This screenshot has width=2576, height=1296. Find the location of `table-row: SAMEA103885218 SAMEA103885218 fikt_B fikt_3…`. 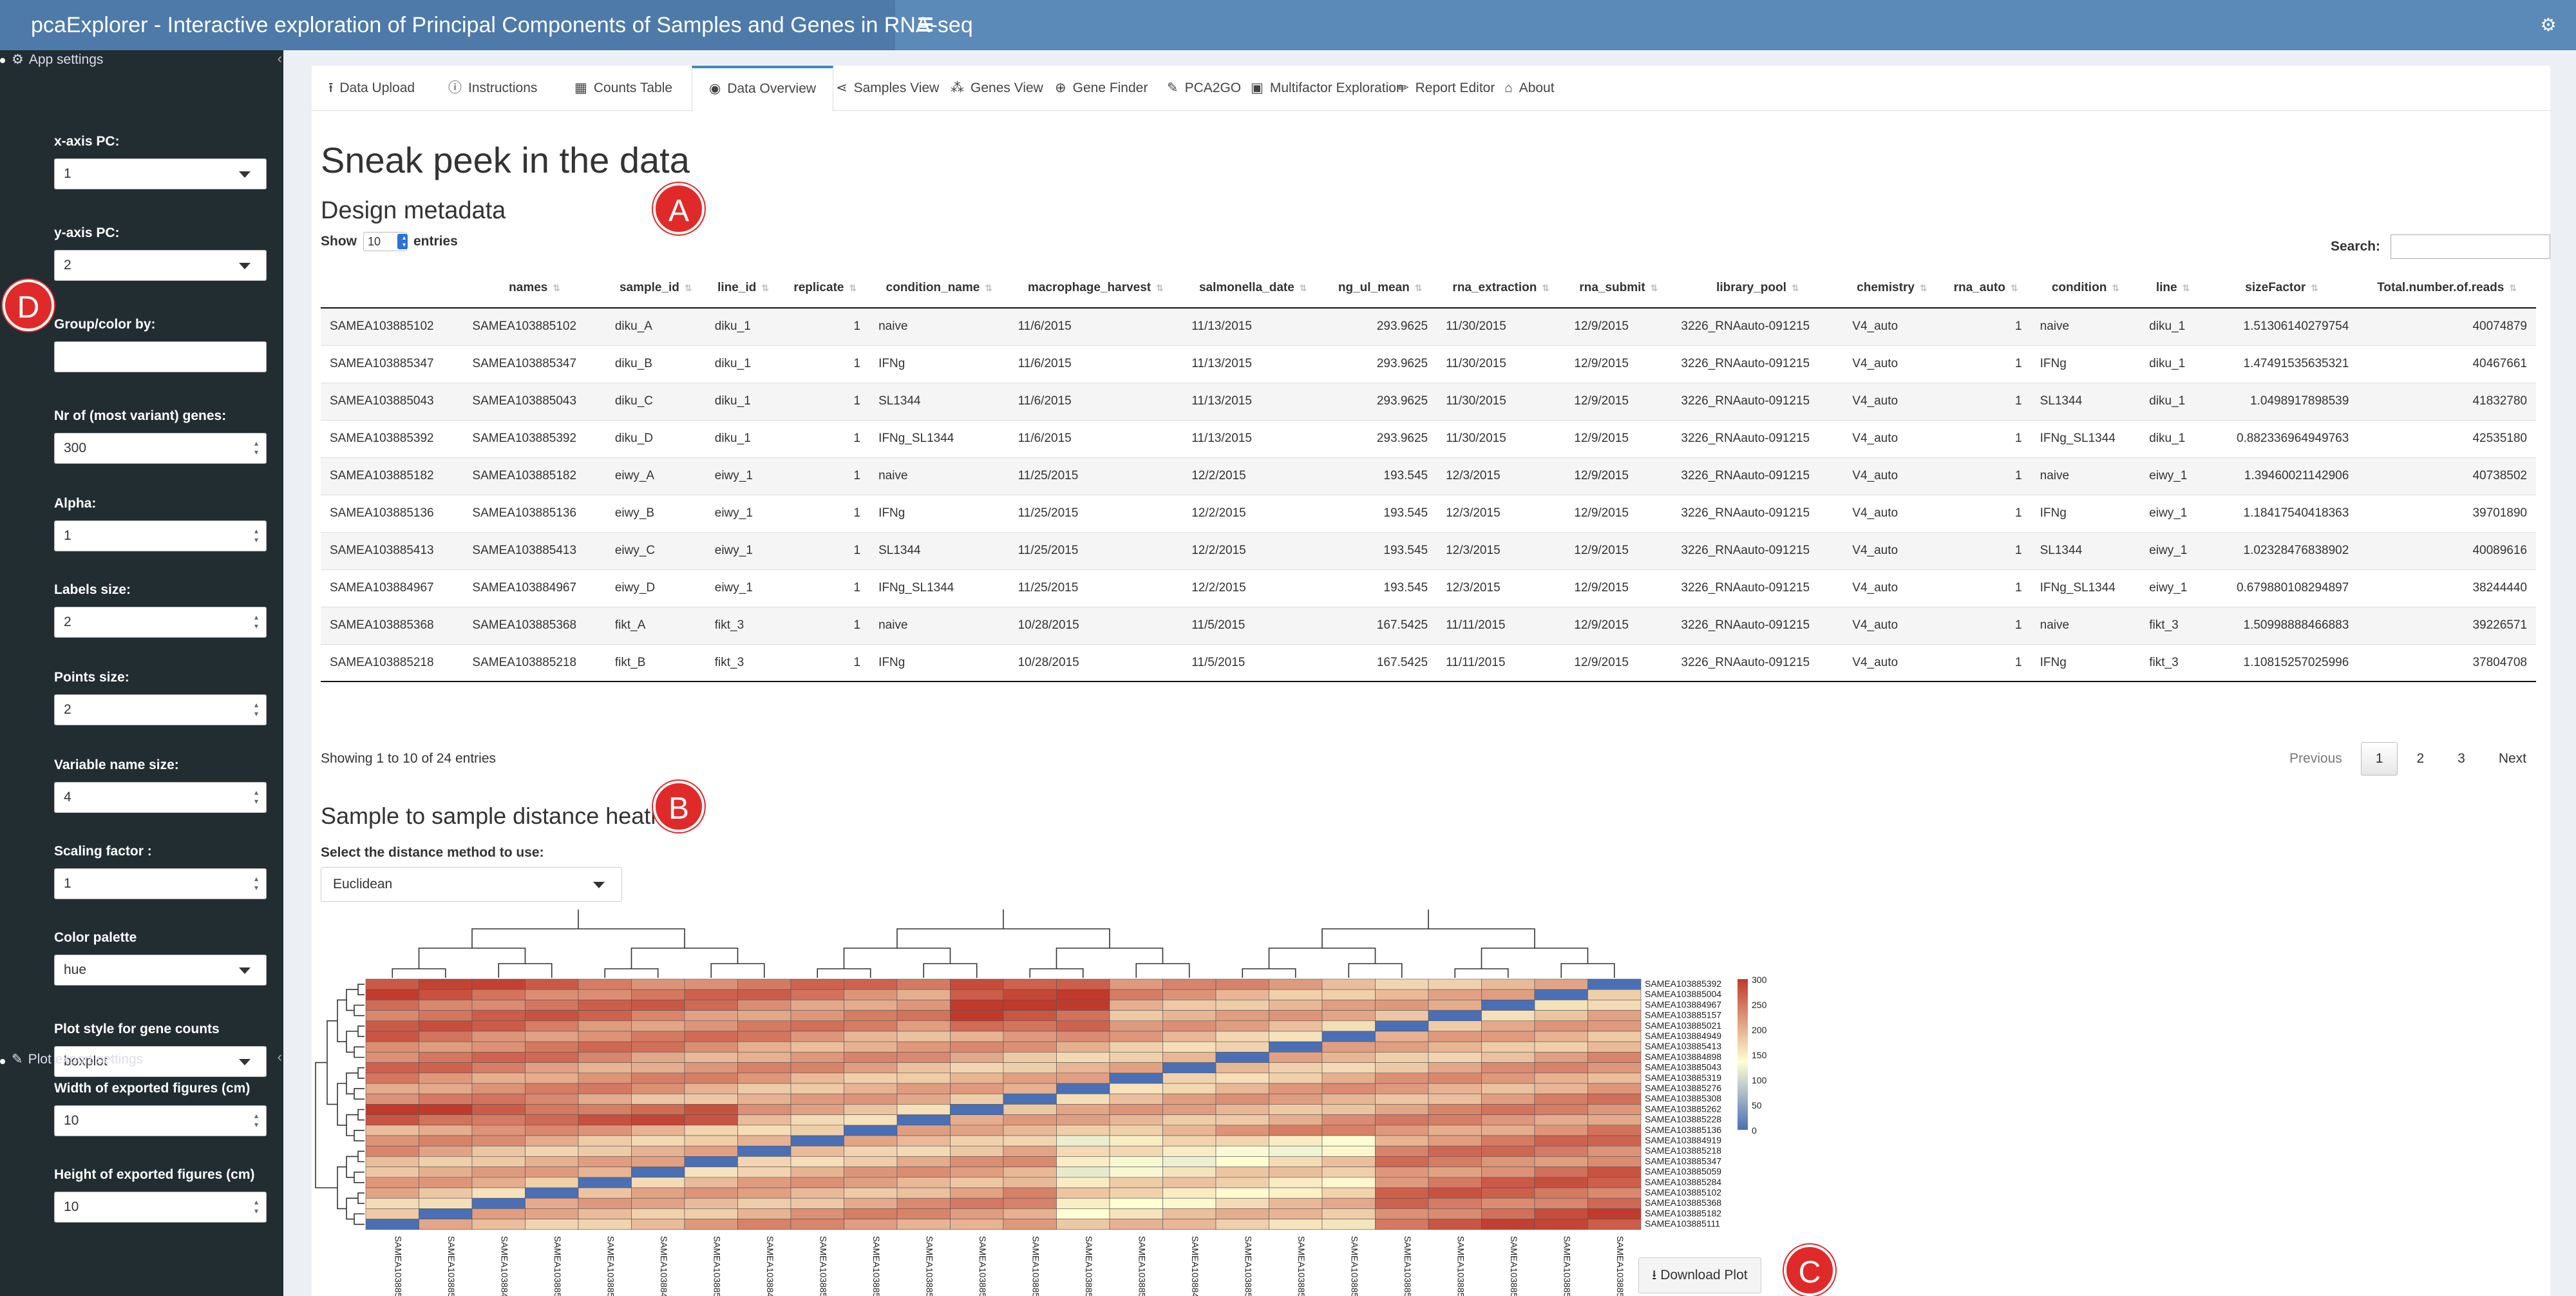

table-row: SAMEA103885218 SAMEA103885218 fikt_B fikt_3… is located at coordinates (1428, 662).